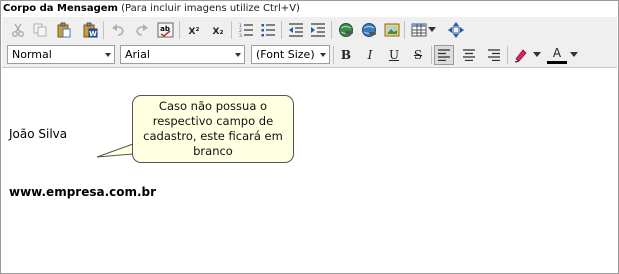 The width and height of the screenshot is (619, 274). What do you see at coordinates (456, 30) in the screenshot?
I see `move-icon` at bounding box center [456, 30].